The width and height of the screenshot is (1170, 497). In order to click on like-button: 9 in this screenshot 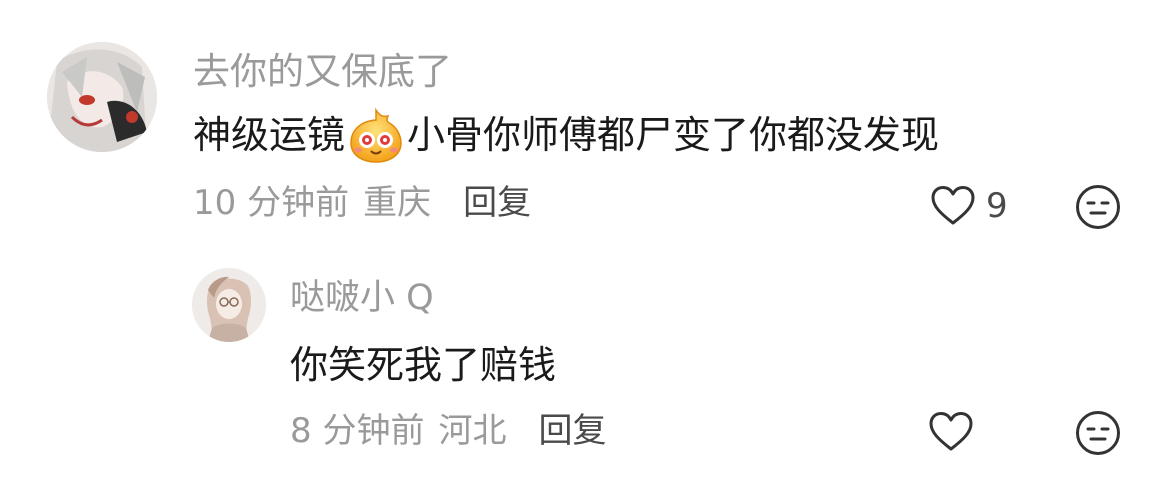, I will do `click(969, 206)`.